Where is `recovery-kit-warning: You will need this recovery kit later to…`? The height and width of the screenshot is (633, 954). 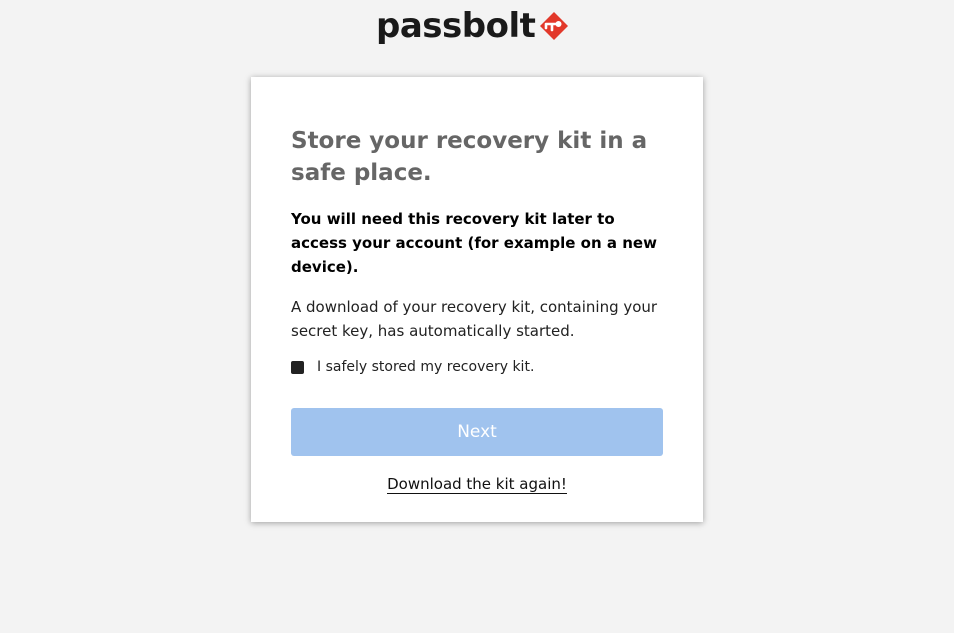
recovery-kit-warning: You will need this recovery kit later to… is located at coordinates (474, 243).